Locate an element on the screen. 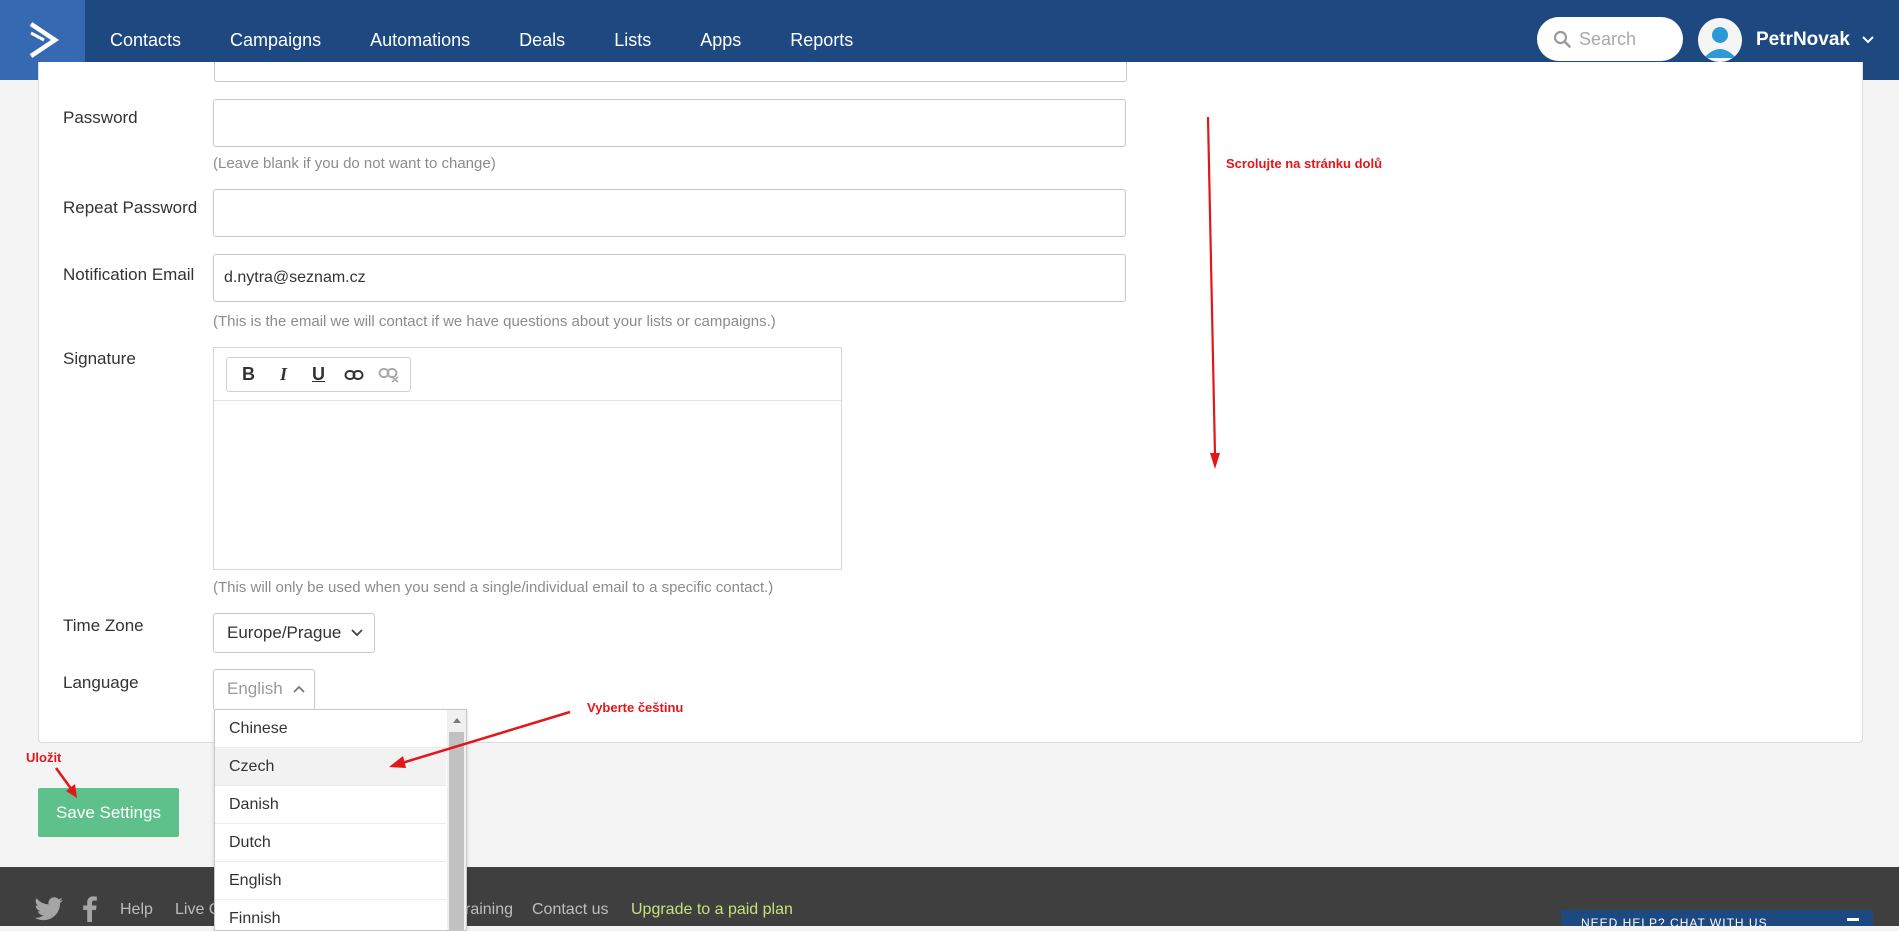 This screenshot has width=1899, height=931. repeat-password-field is located at coordinates (669, 213).